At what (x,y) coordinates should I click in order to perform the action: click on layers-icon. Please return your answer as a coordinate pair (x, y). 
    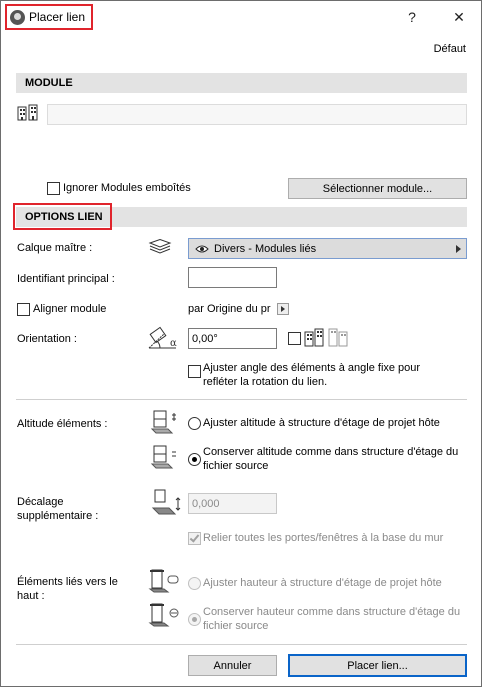
    Looking at the image, I should click on (160, 246).